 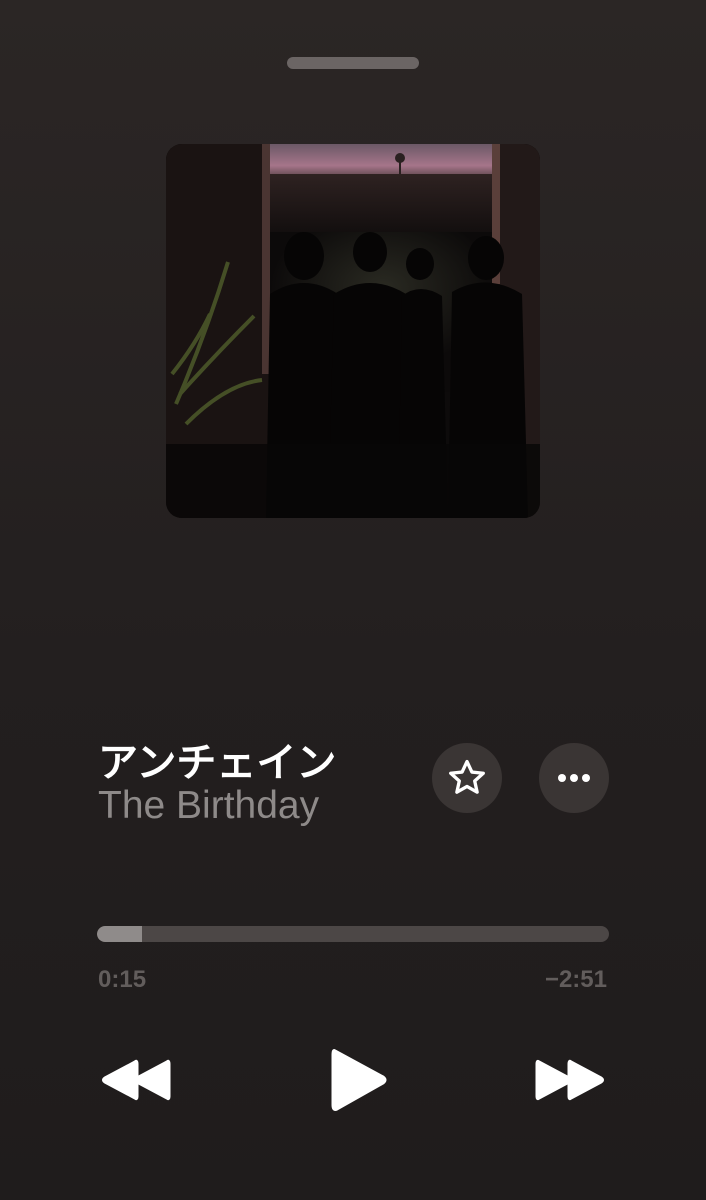 What do you see at coordinates (120, 934) in the screenshot?
I see `playback-progress-fill` at bounding box center [120, 934].